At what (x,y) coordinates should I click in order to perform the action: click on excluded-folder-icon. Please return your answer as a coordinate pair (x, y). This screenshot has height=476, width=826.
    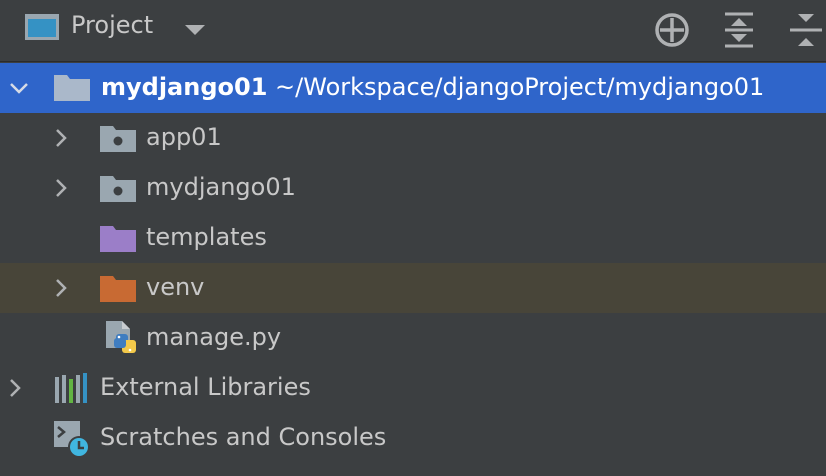
    Looking at the image, I should click on (118, 289).